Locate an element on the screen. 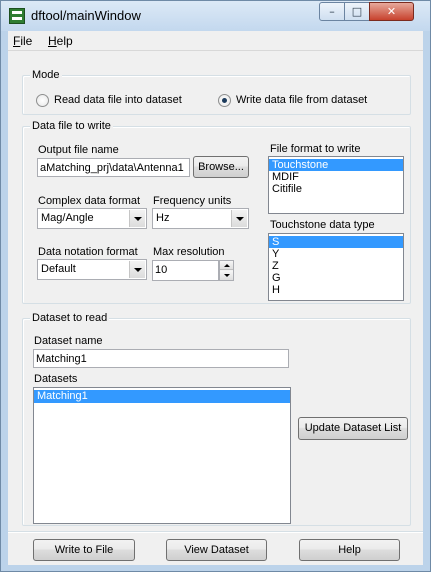 This screenshot has height=572, width=431. list-item: Touchstone is located at coordinates (336, 165).